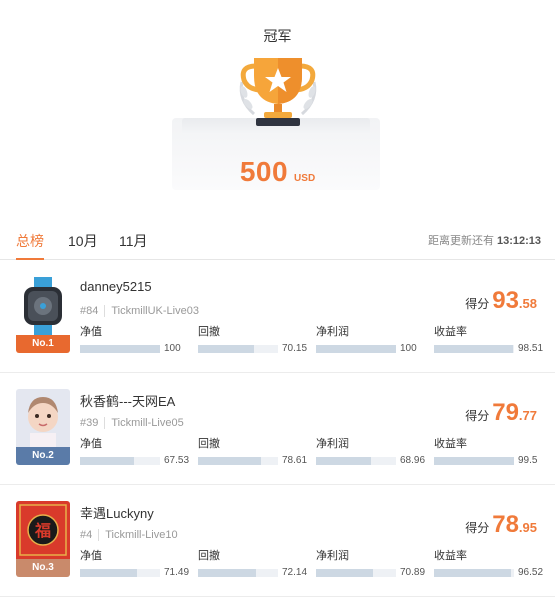 The width and height of the screenshot is (555, 597). What do you see at coordinates (139, 311) in the screenshot?
I see `trader-meta: #84 TickmillUK-Live03` at bounding box center [139, 311].